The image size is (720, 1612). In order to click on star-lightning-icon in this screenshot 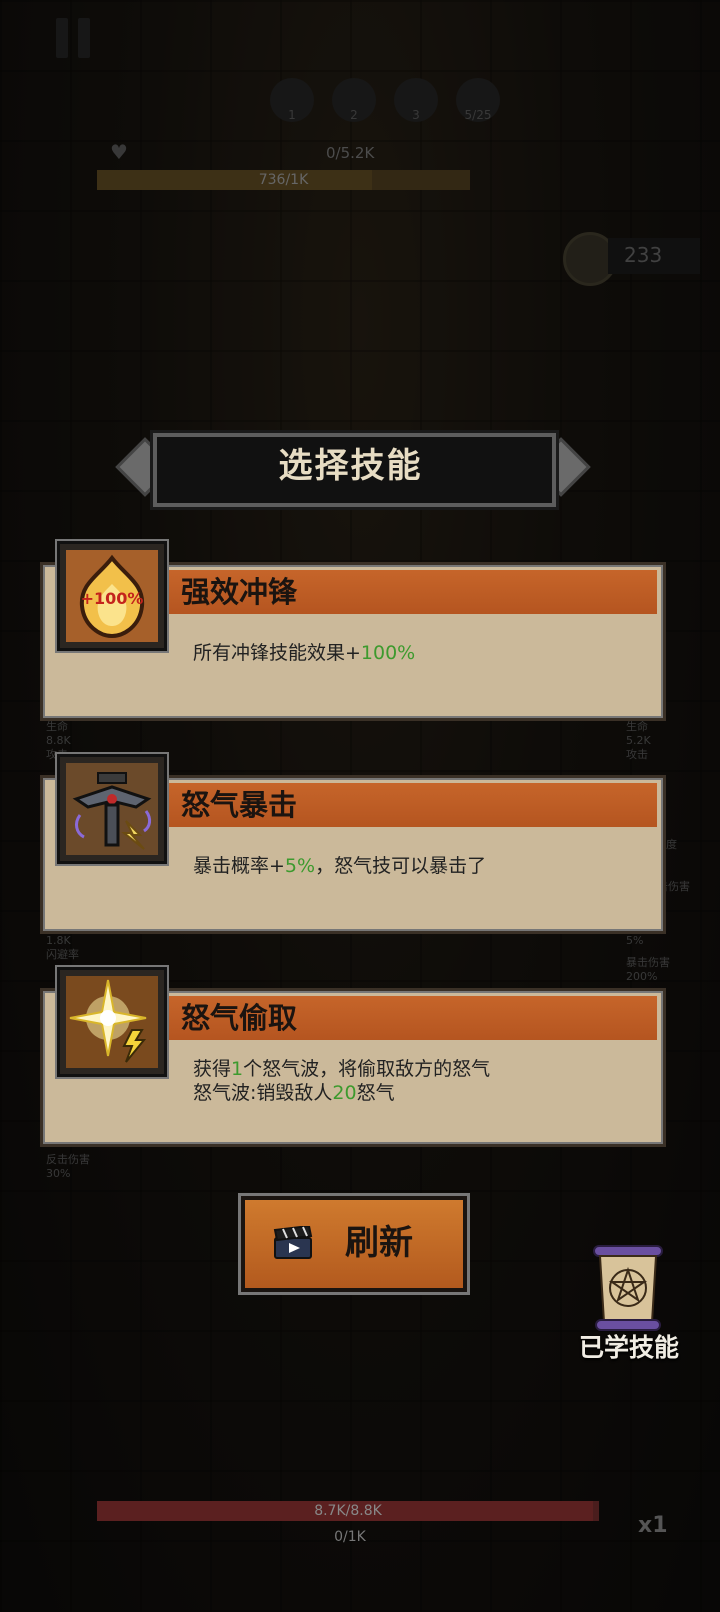, I will do `click(112, 1022)`.